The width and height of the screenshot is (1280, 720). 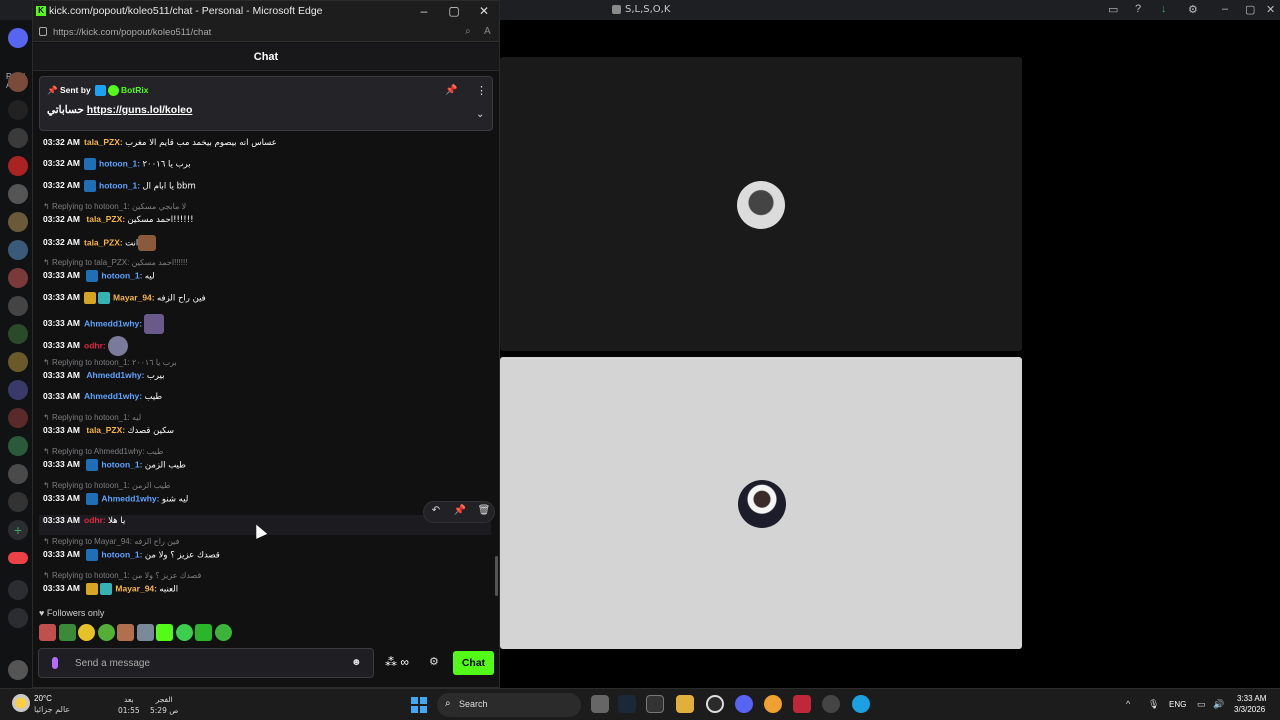 I want to click on prayer-widget: بعد 01:55, so click(x=129, y=705).